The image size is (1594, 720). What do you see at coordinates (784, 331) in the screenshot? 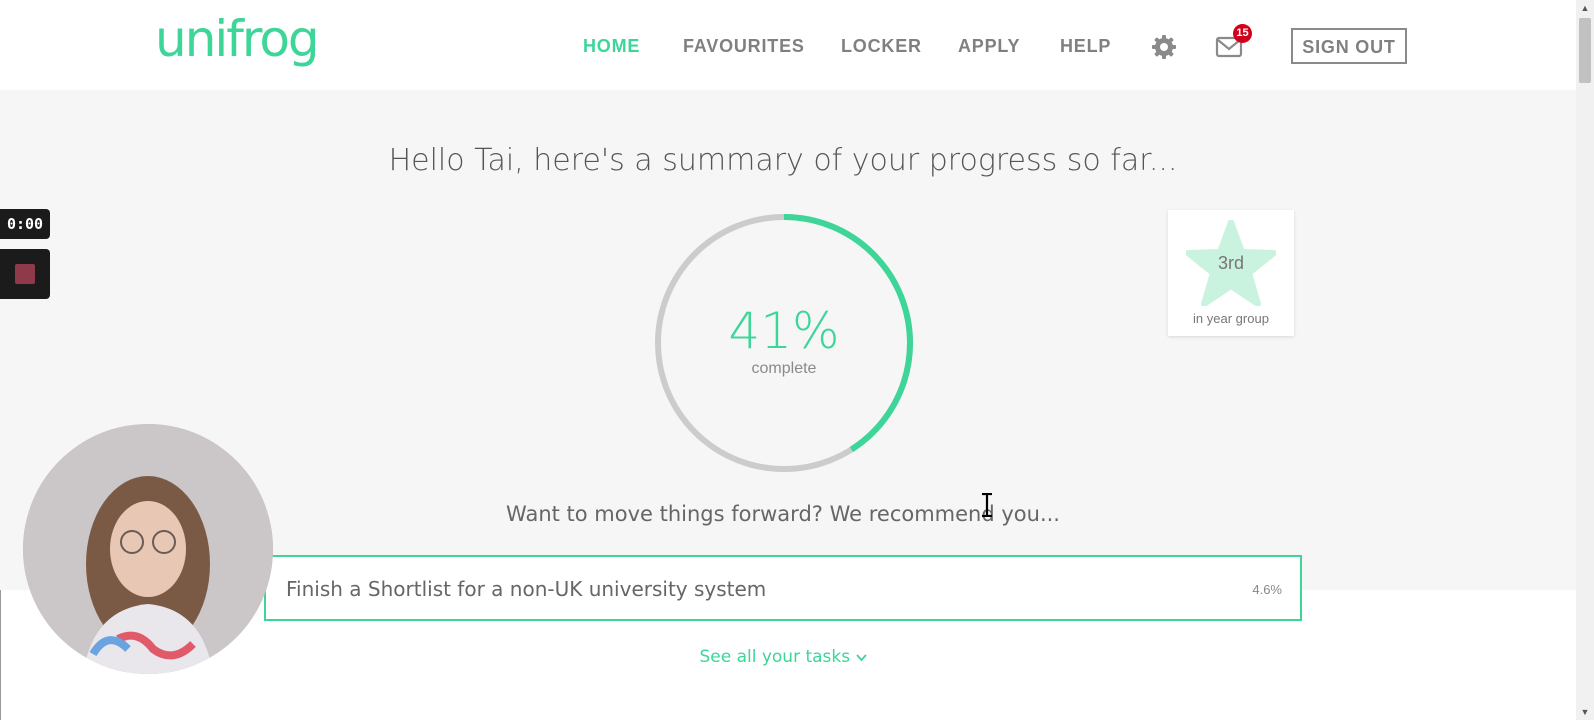
I see `progress-percent: 41%` at bounding box center [784, 331].